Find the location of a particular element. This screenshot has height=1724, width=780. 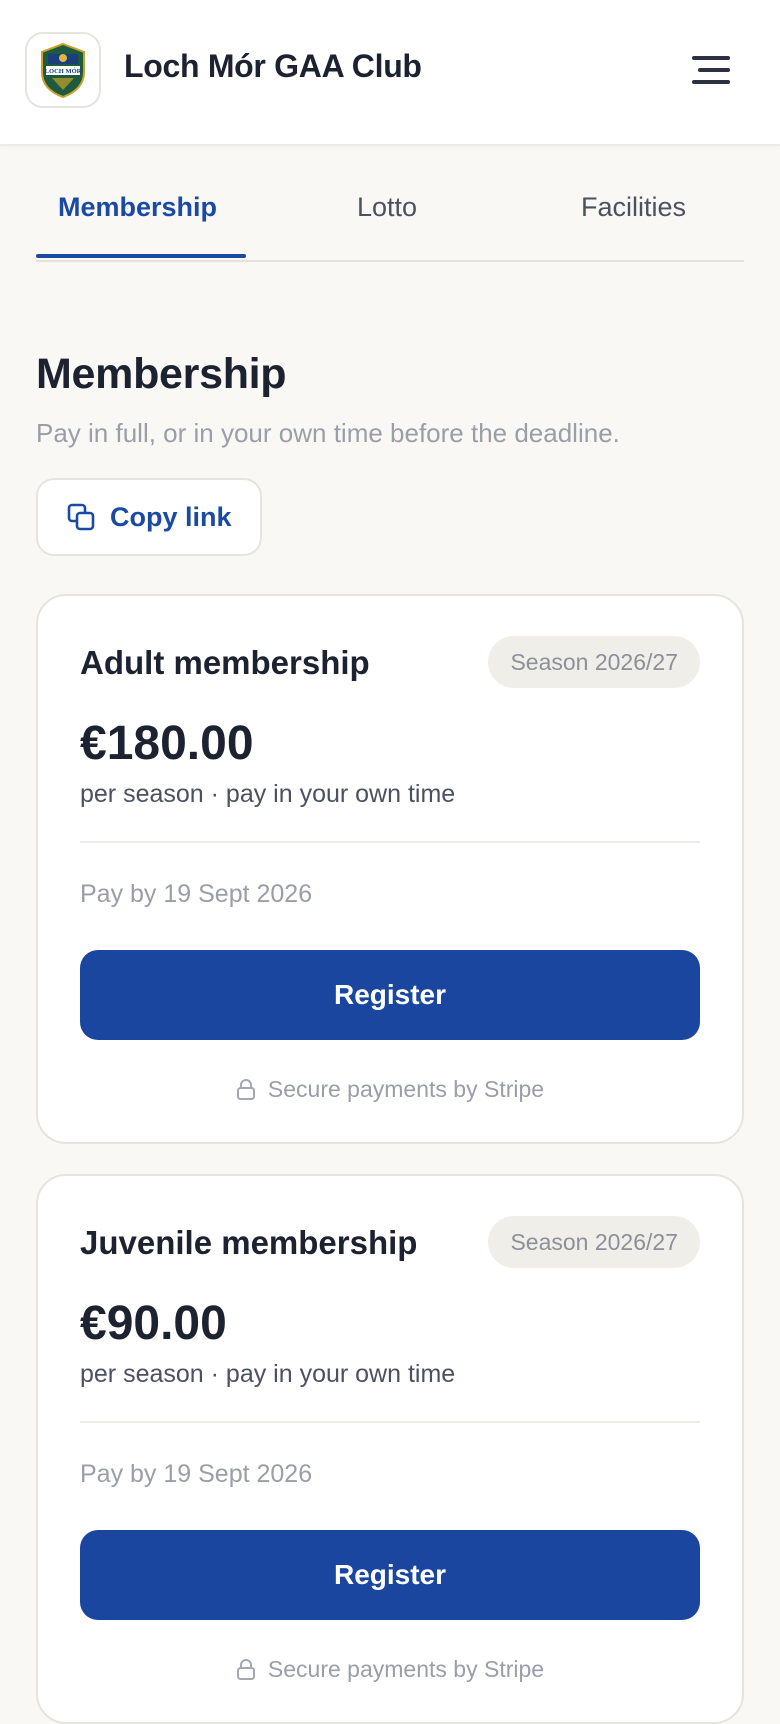

section-tabs: Membership Lotto Facilities is located at coordinates (390, 219).